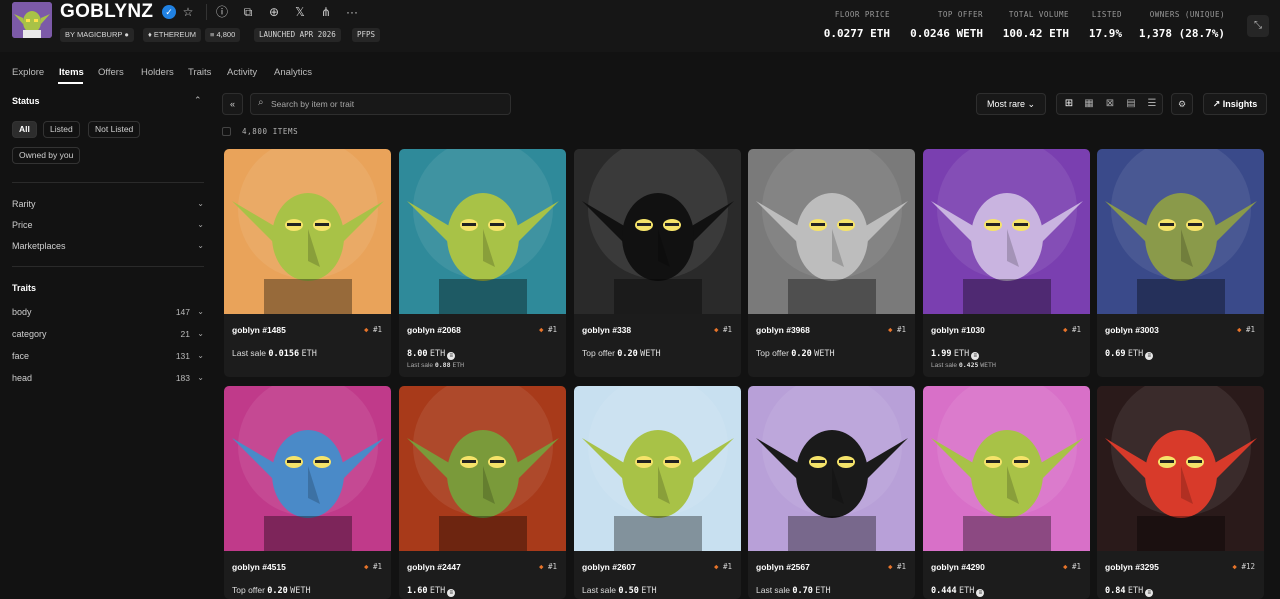 Image resolution: width=1280 pixels, height=599 pixels. What do you see at coordinates (793, 590) in the screenshot?
I see `nft-price: Last sale 0.70 ETH` at bounding box center [793, 590].